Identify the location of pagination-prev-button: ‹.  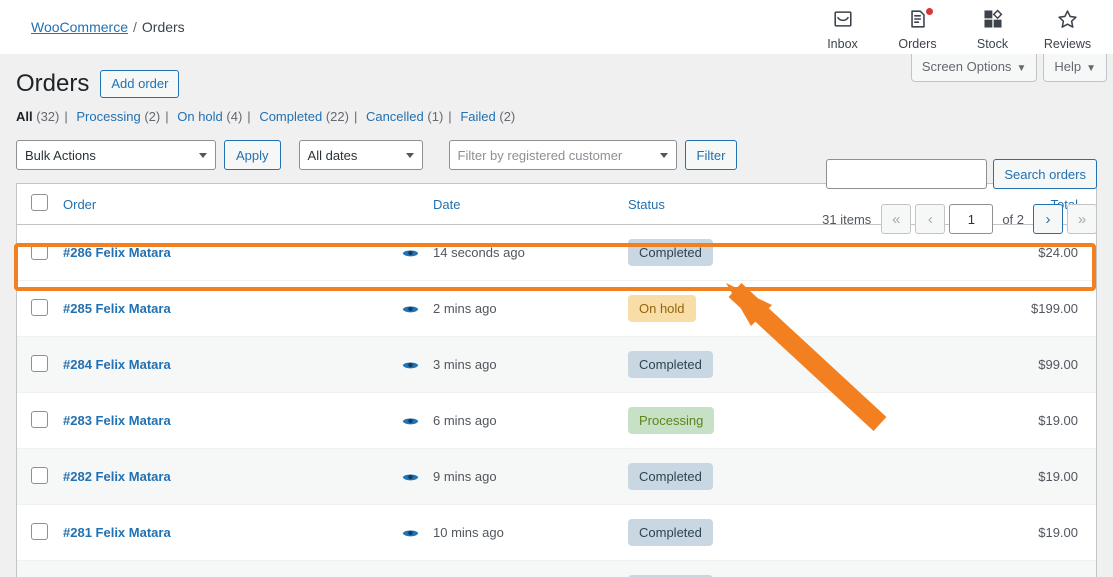
(930, 219).